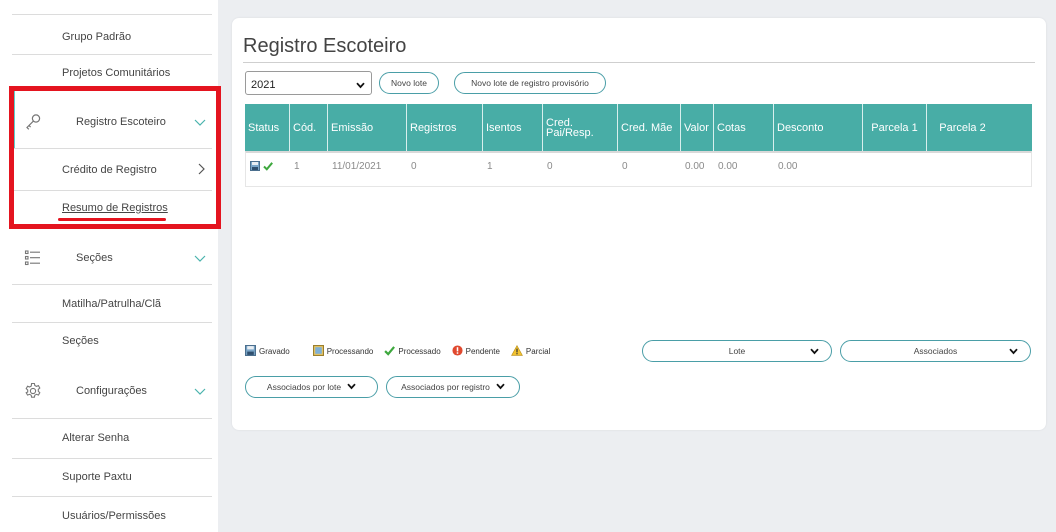 The image size is (1056, 532). I want to click on novo-lote-provisorio-label: Novo lote de registro provisório, so click(530, 83).